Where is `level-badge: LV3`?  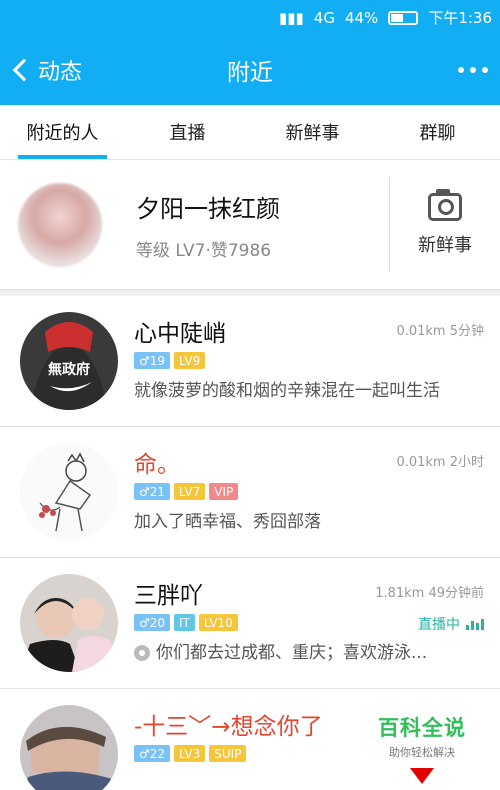 level-badge: LV3 is located at coordinates (190, 753).